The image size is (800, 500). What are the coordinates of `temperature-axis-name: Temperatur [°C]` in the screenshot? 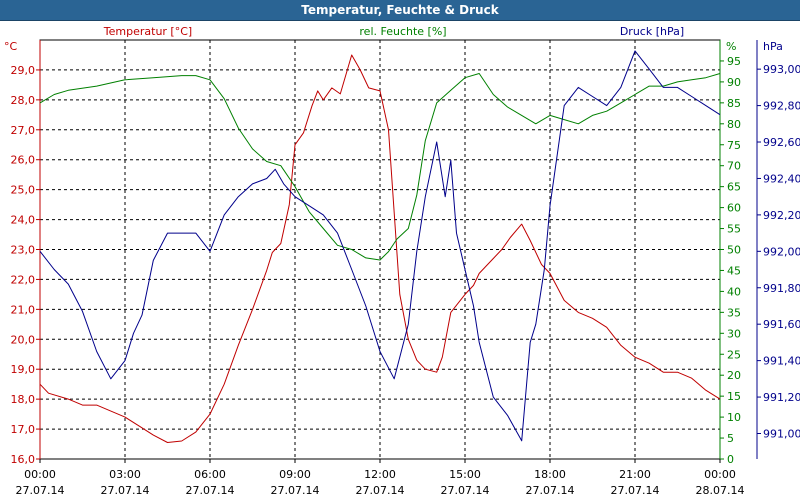 It's located at (147, 31).